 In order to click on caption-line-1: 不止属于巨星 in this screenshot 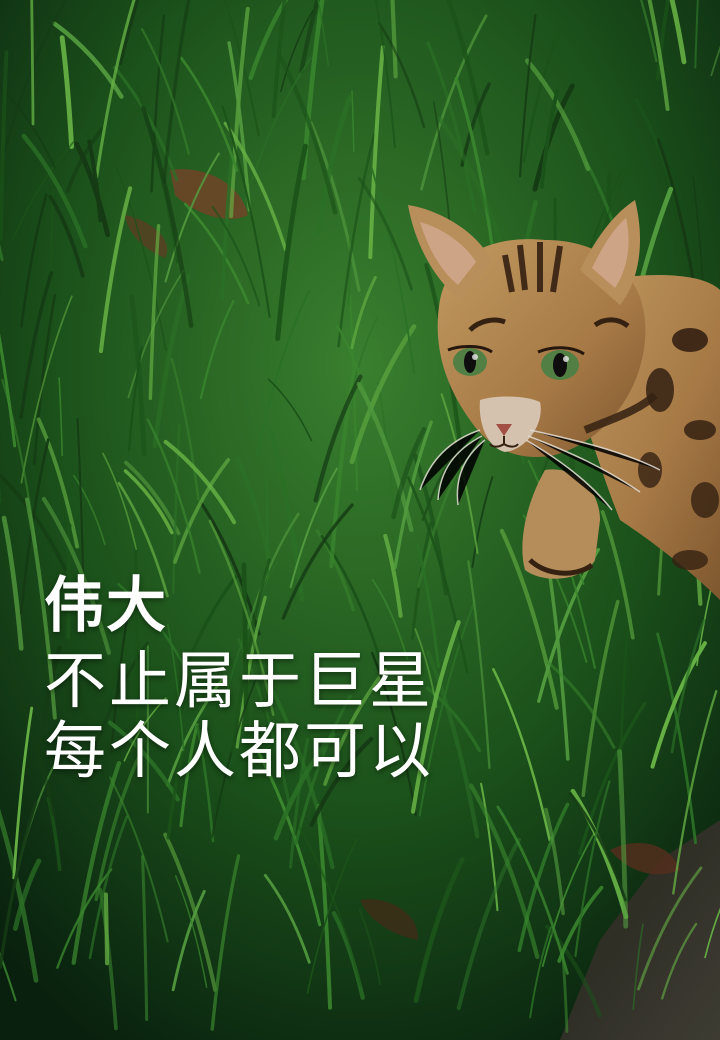, I will do `click(239, 680)`.